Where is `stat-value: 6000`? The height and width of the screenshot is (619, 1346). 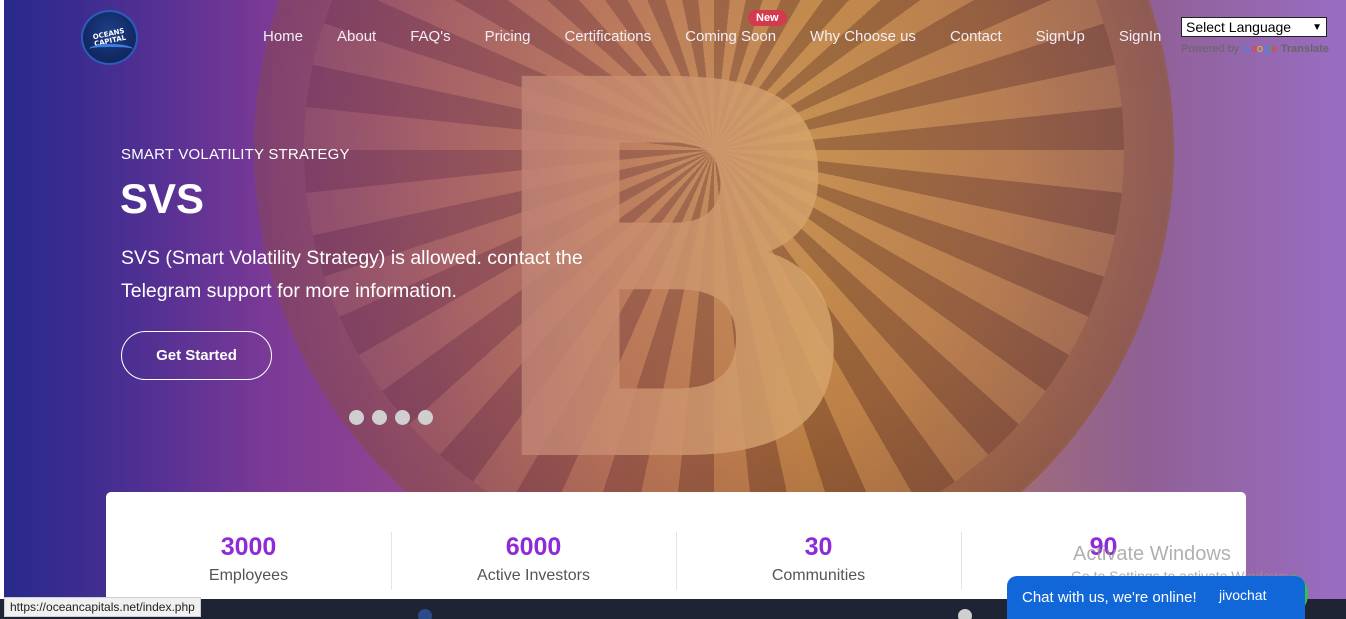 stat-value: 6000 is located at coordinates (533, 547).